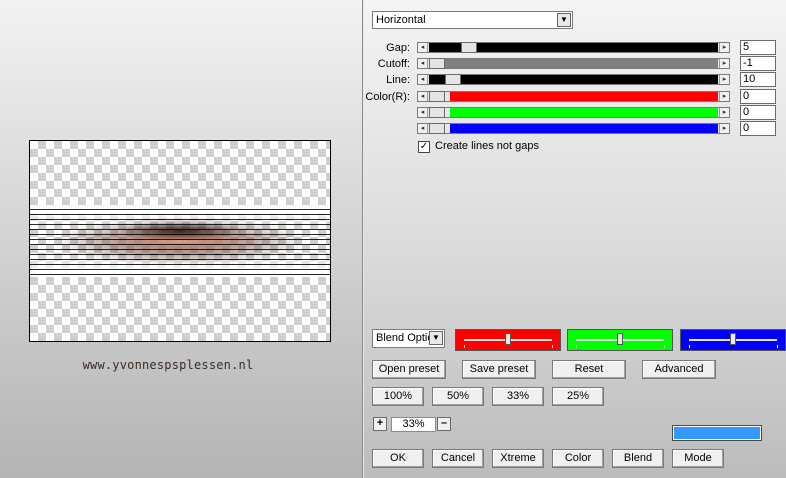 The image size is (786, 478). What do you see at coordinates (398, 458) in the screenshot?
I see `ok-button: OK` at bounding box center [398, 458].